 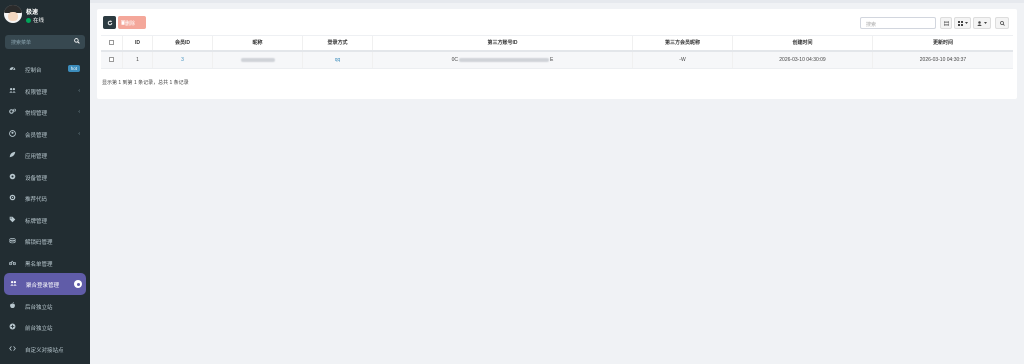 I want to click on redacted-nickname, so click(x=257, y=59).